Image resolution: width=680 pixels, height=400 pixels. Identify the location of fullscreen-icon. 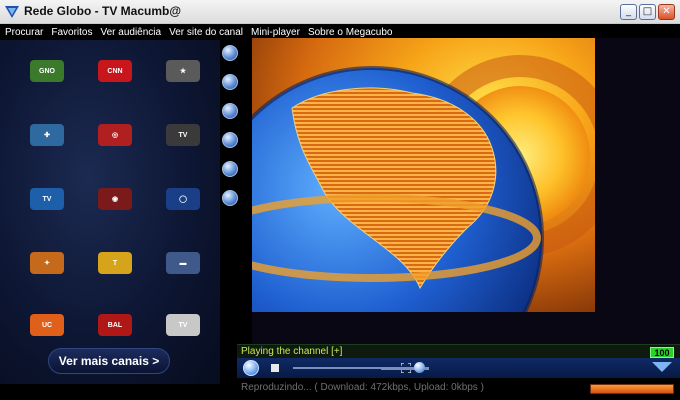
(406, 368).